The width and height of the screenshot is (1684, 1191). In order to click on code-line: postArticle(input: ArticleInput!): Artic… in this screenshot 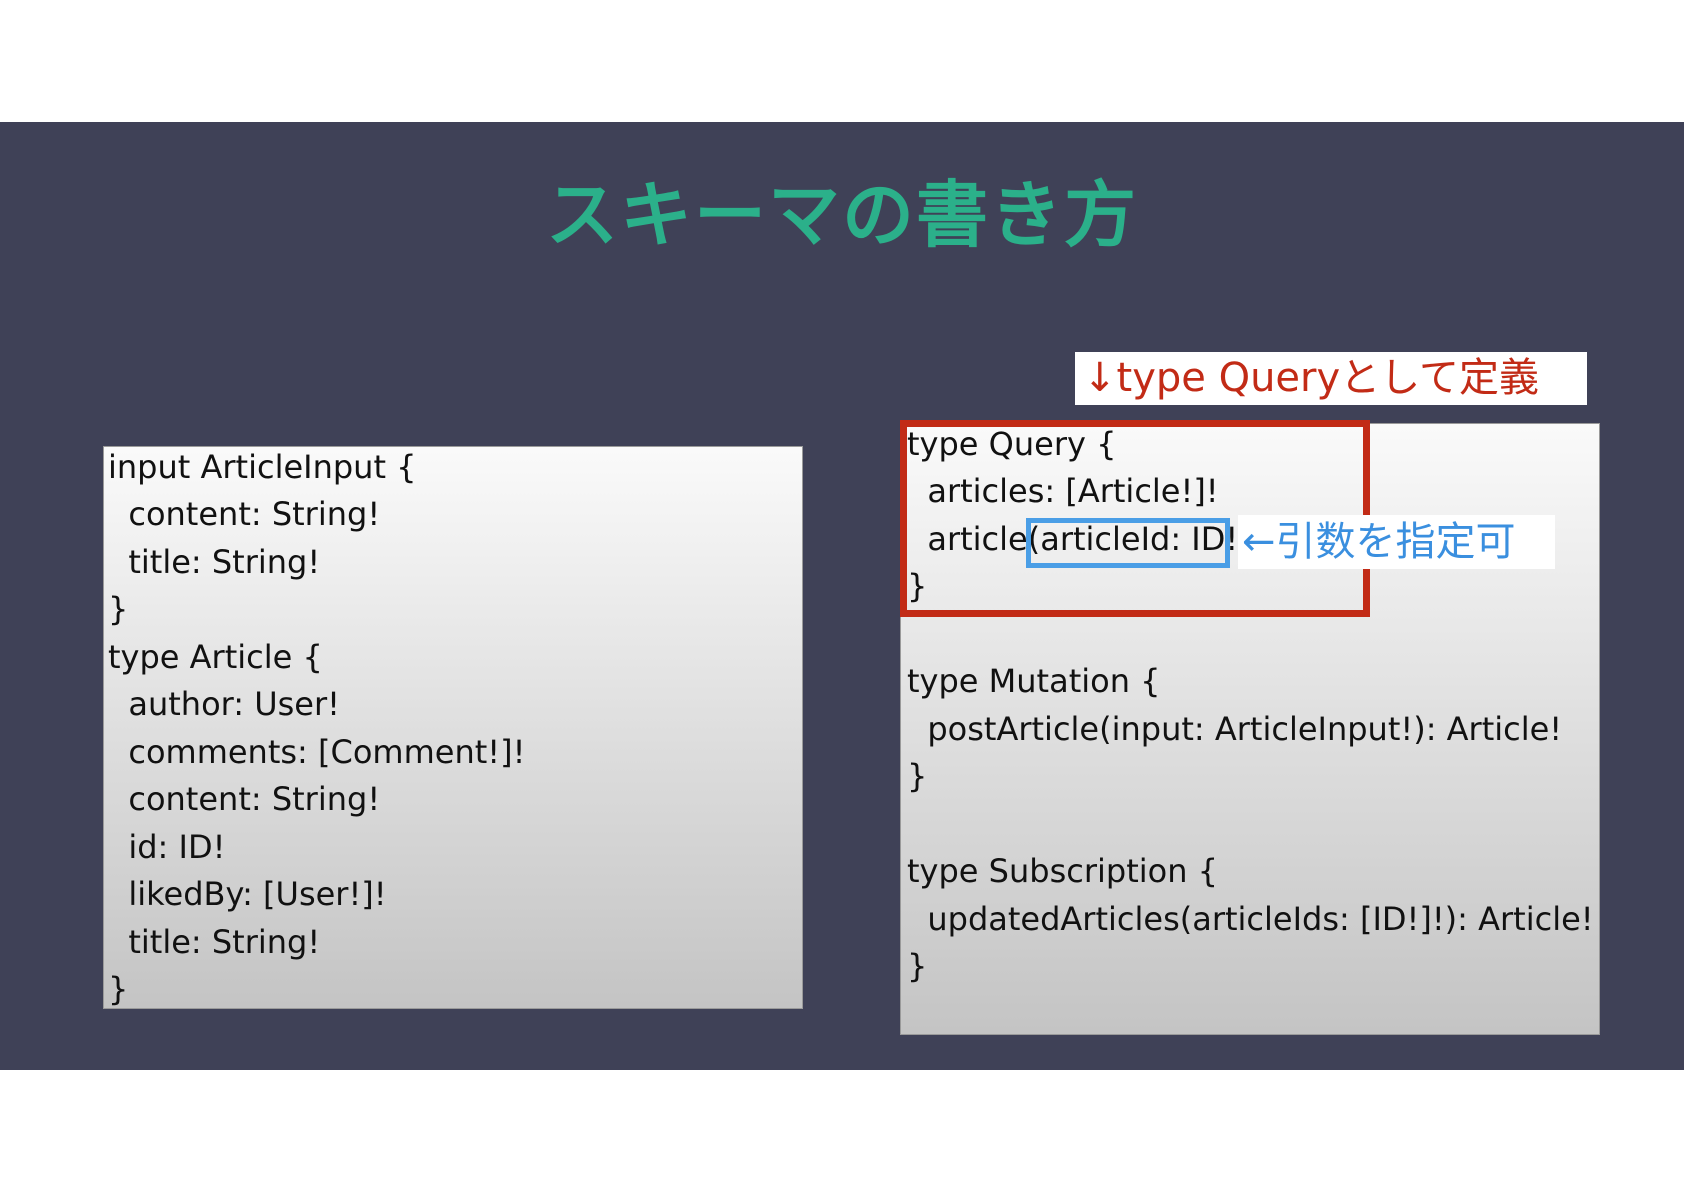, I will do `click(1235, 729)`.